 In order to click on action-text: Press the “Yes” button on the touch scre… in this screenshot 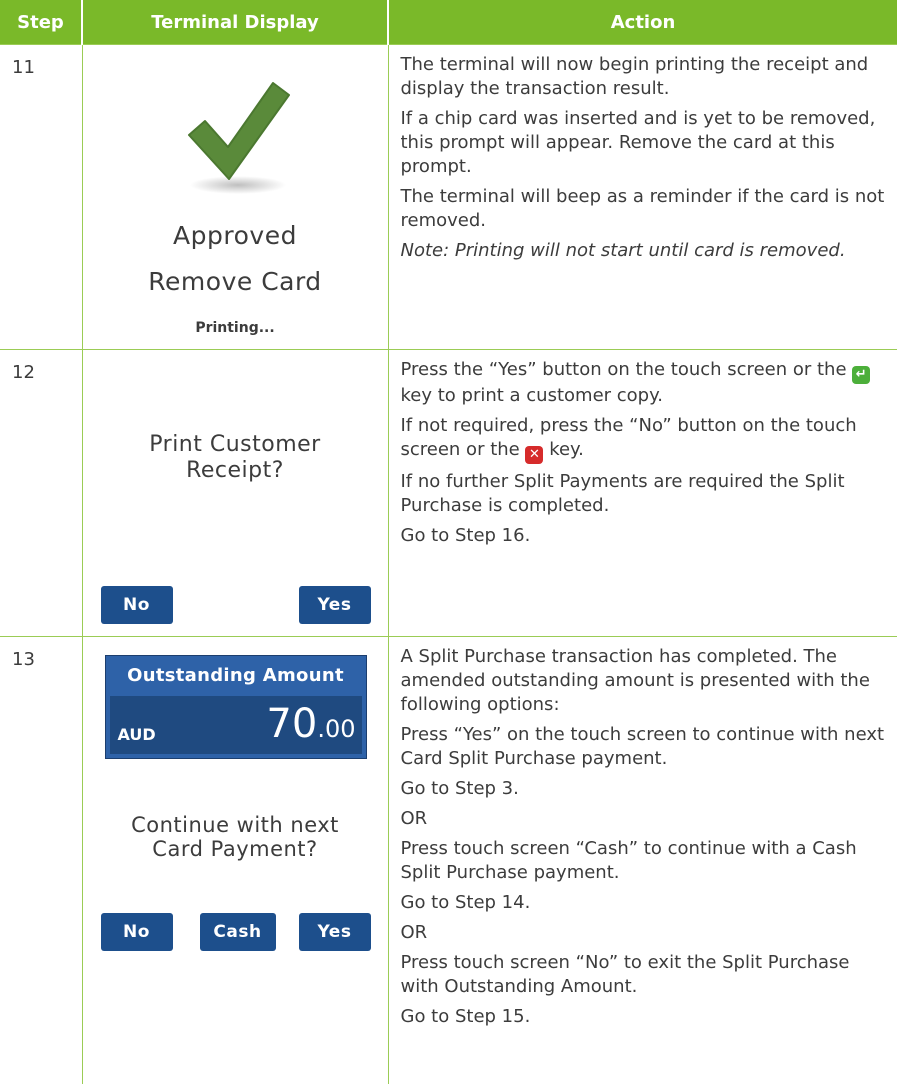, I will do `click(645, 383)`.